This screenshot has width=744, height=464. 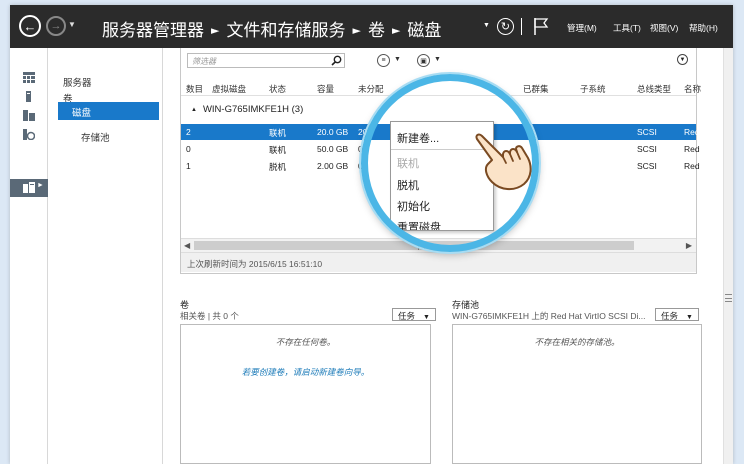 I want to click on pointing-hand-icon, so click(x=503, y=161).